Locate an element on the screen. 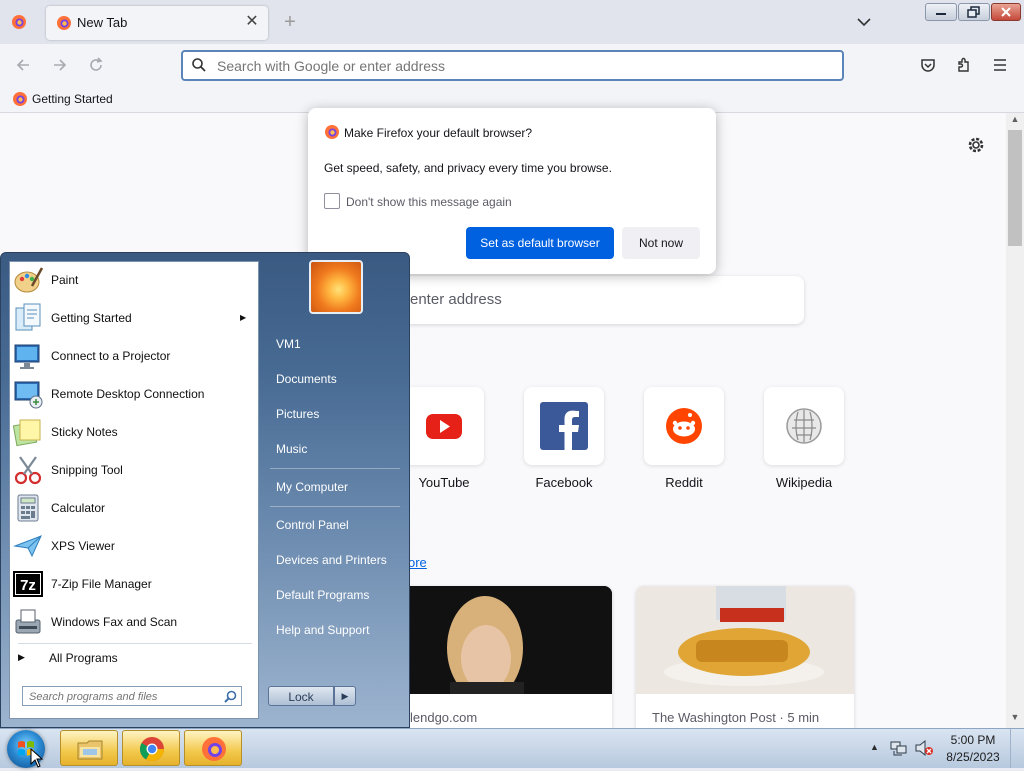 Image resolution: width=1024 pixels, height=771 pixels. show-hidden-icons-arrow-icon: ▲ is located at coordinates (874, 747).